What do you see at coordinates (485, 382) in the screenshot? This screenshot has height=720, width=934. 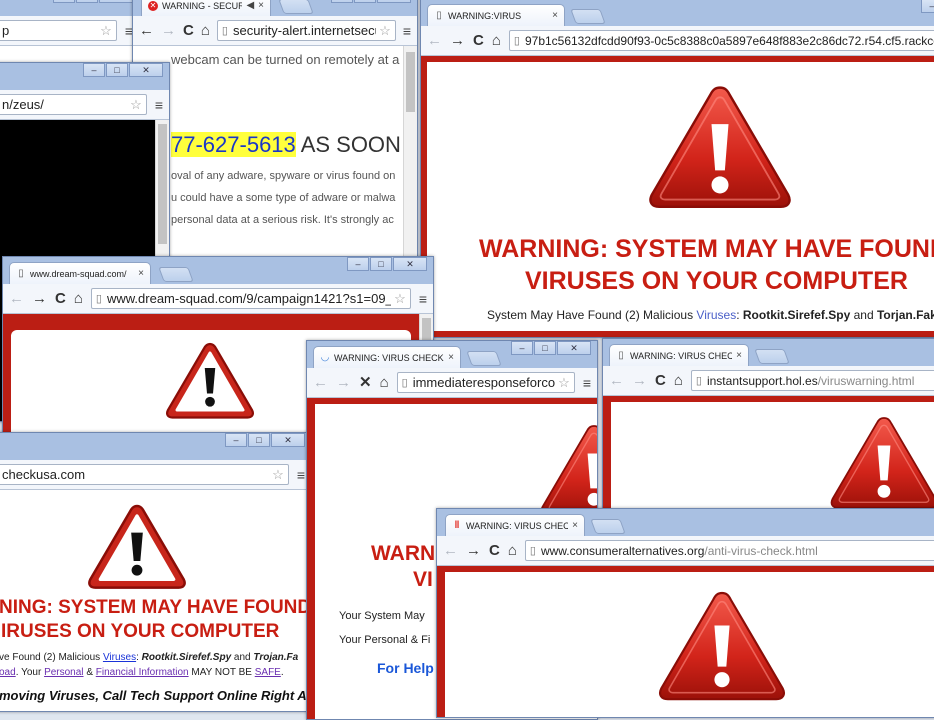 I see `address-bar: ▯ immediateresponseforcor ☆` at bounding box center [485, 382].